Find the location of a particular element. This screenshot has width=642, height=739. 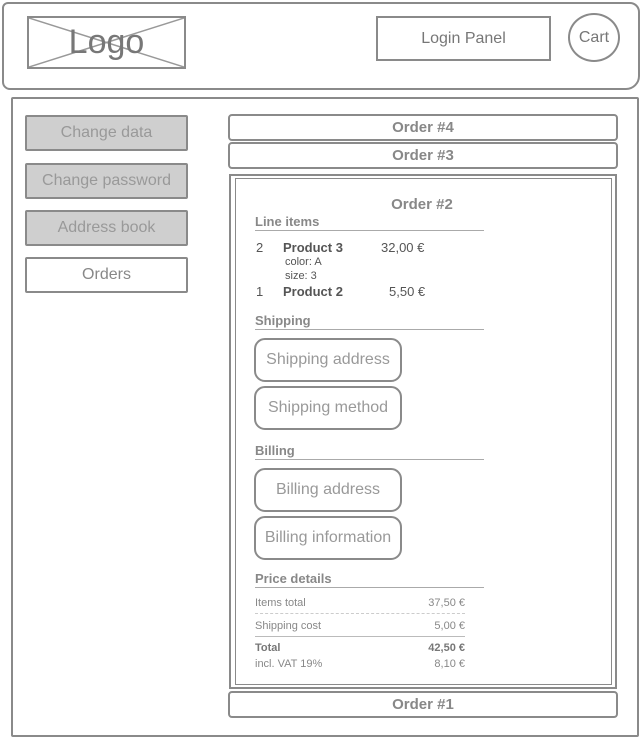

price-label: incl. VAT 19% is located at coordinates (289, 664).